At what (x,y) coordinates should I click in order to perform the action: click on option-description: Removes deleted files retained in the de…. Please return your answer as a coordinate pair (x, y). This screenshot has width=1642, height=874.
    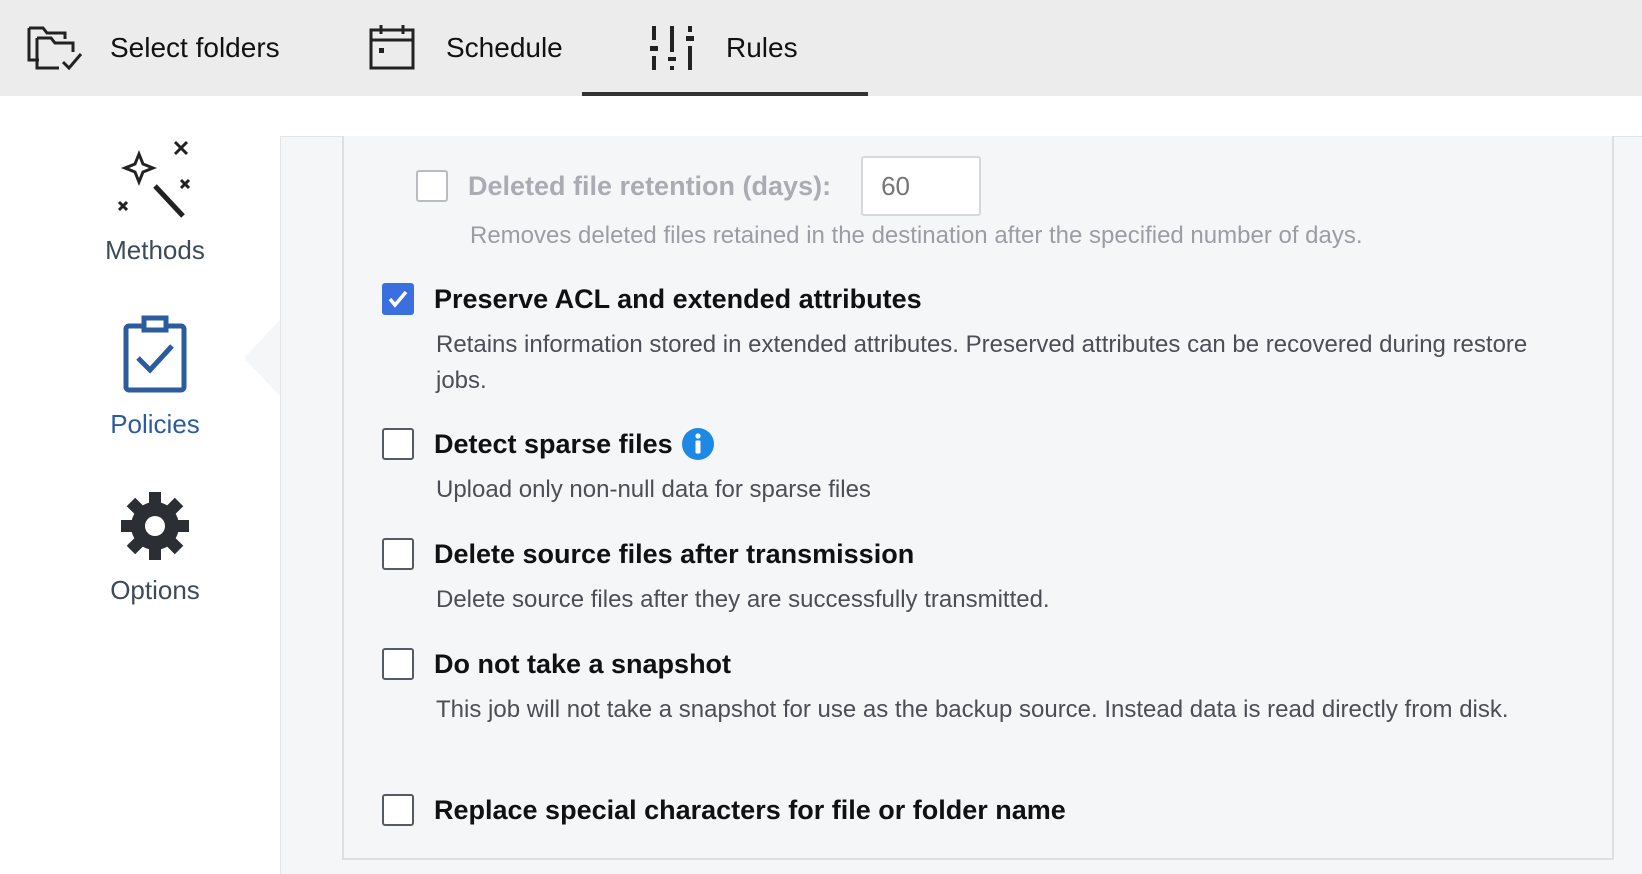
    Looking at the image, I should click on (916, 235).